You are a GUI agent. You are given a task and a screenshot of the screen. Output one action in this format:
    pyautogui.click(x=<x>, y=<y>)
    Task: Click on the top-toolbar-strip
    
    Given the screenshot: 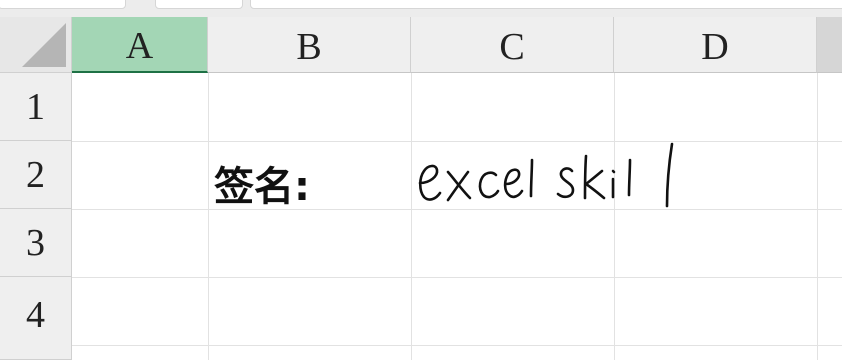 What is the action you would take?
    pyautogui.click(x=421, y=8)
    